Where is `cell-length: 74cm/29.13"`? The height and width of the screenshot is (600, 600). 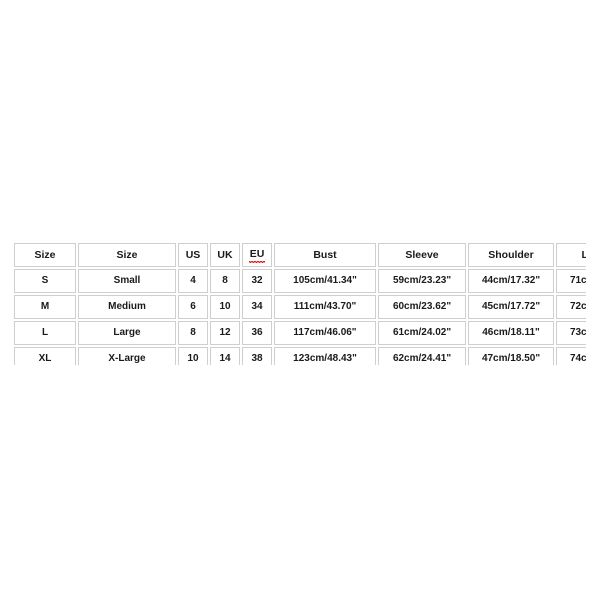 cell-length: 74cm/29.13" is located at coordinates (571, 356).